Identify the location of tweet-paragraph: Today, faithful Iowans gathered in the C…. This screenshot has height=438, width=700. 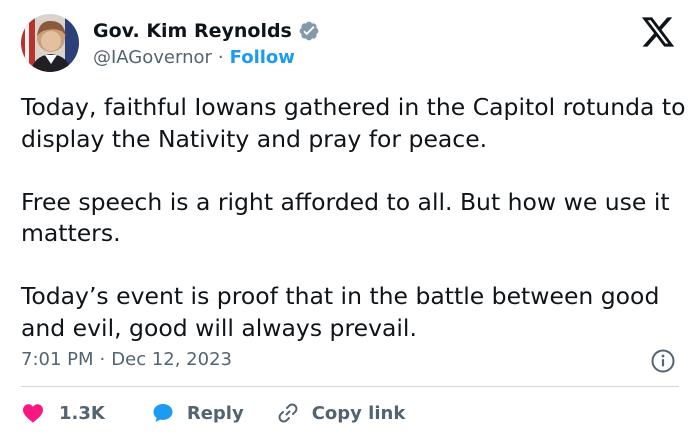
(353, 123).